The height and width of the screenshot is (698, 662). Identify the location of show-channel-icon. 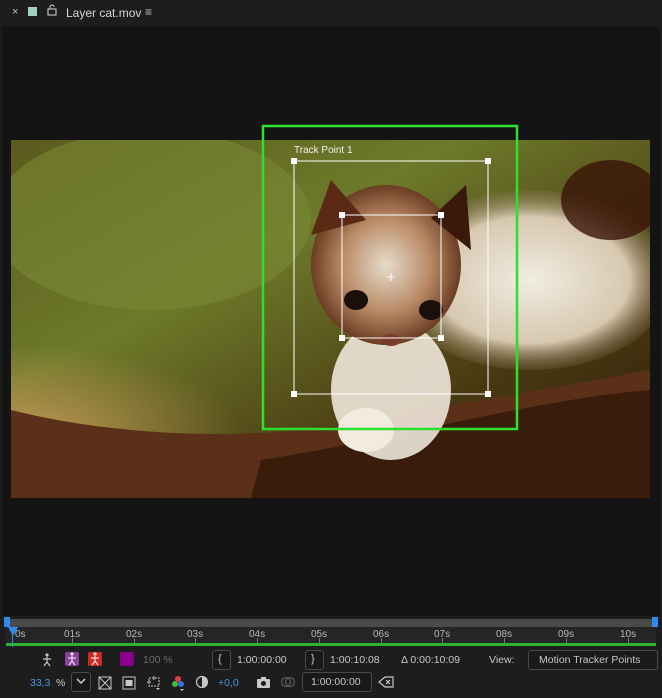
(386, 682).